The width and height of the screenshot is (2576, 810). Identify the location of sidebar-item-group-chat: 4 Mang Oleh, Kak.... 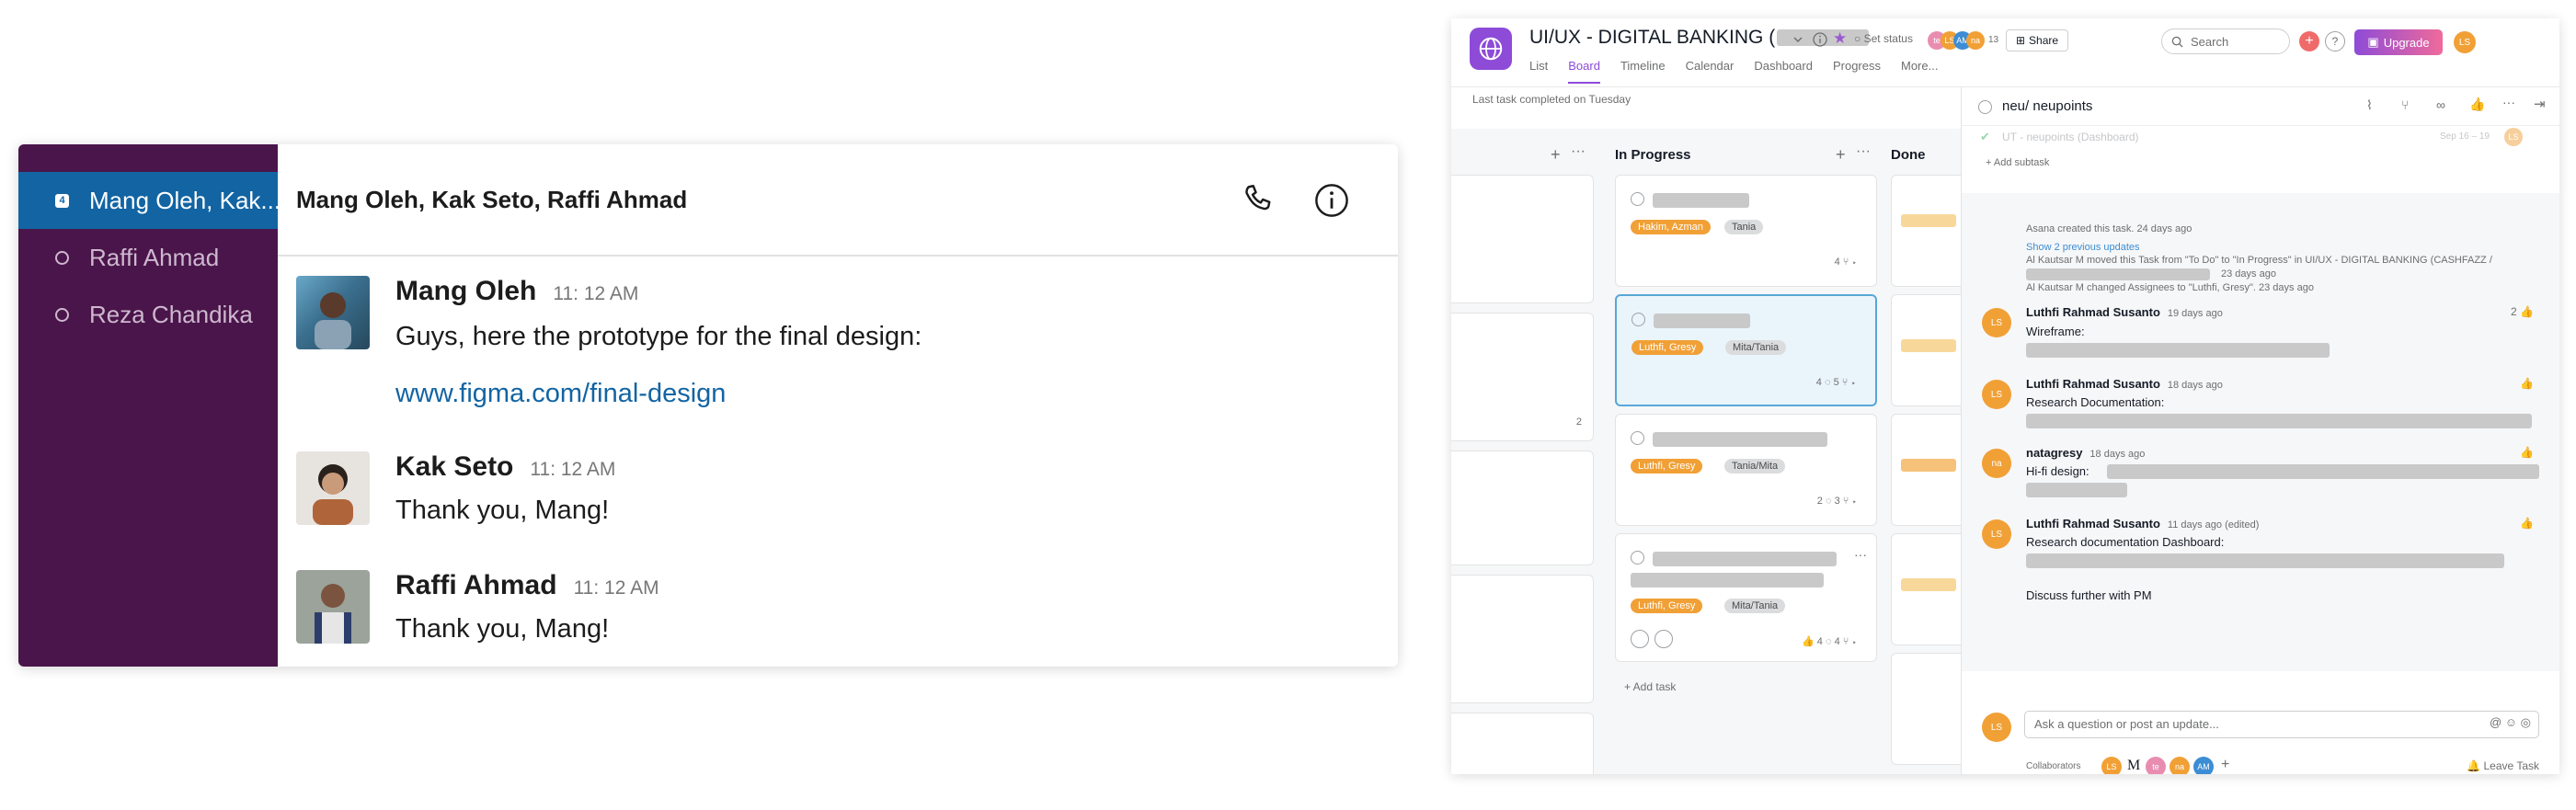
(148, 200).